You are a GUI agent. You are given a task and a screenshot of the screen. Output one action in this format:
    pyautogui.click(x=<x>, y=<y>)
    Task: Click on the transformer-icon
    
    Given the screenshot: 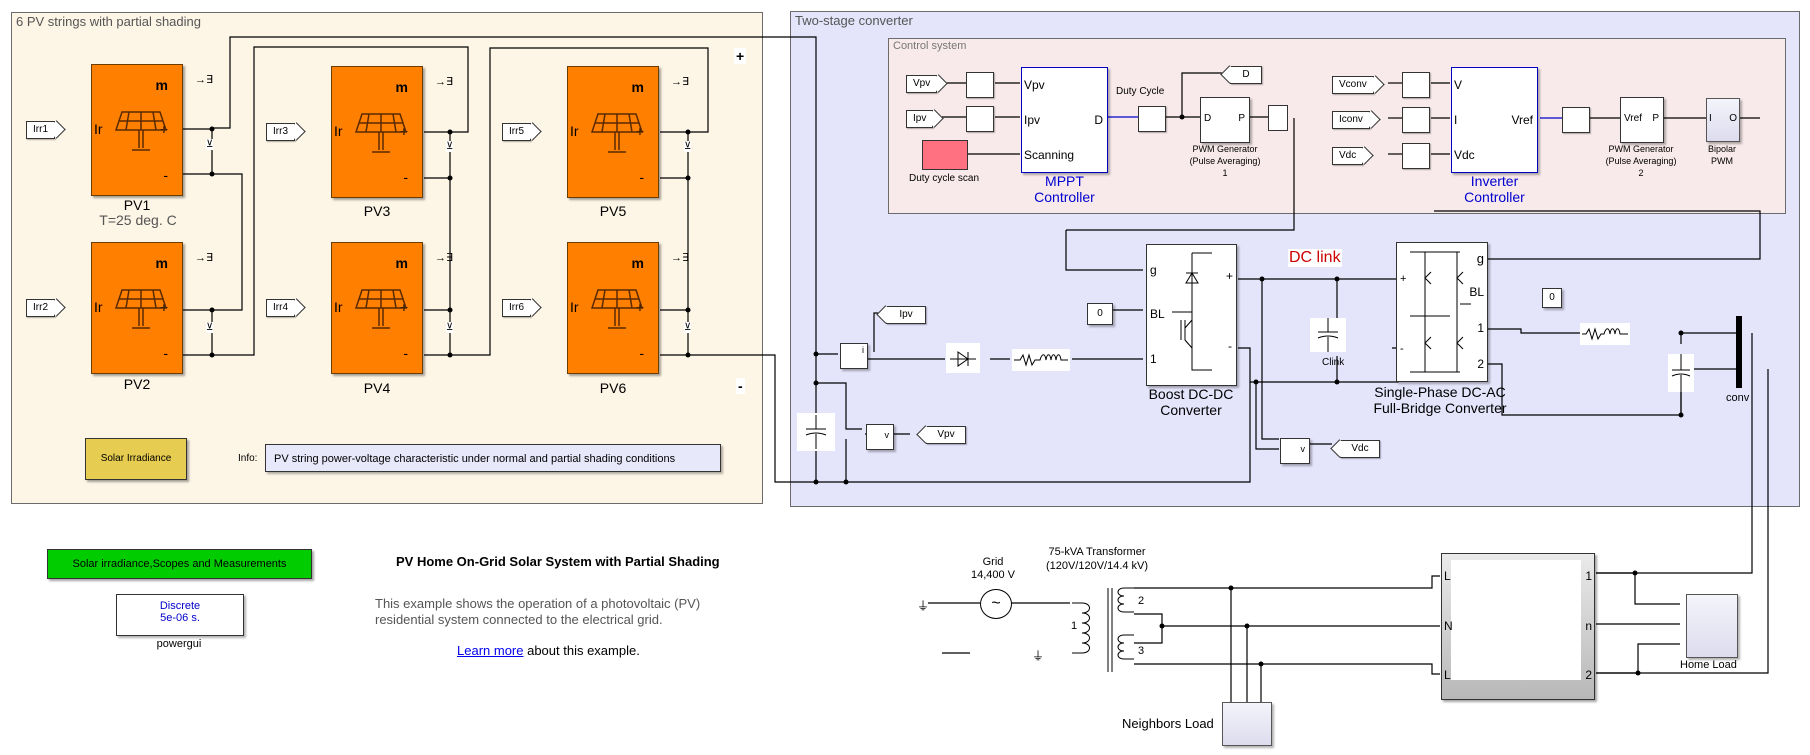 What is the action you would take?
    pyautogui.click(x=1103, y=627)
    